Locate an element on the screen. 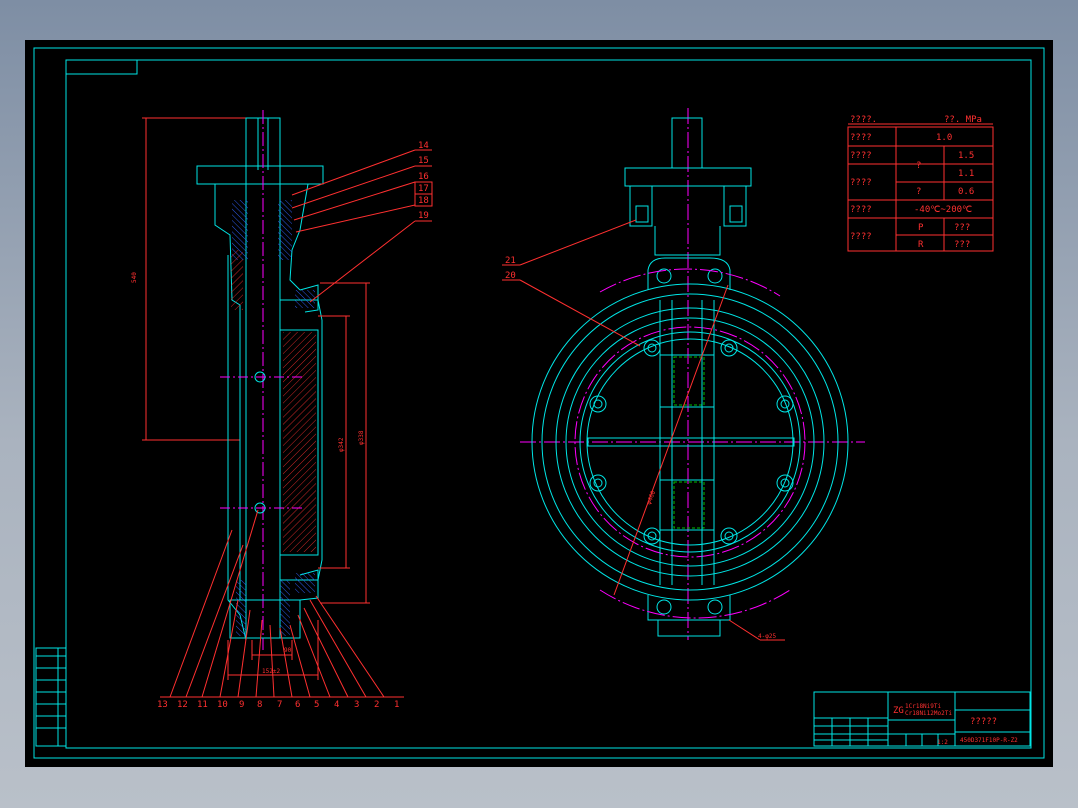 The image size is (1078, 808). hatch-packing-upper is located at coordinates (240, 230).